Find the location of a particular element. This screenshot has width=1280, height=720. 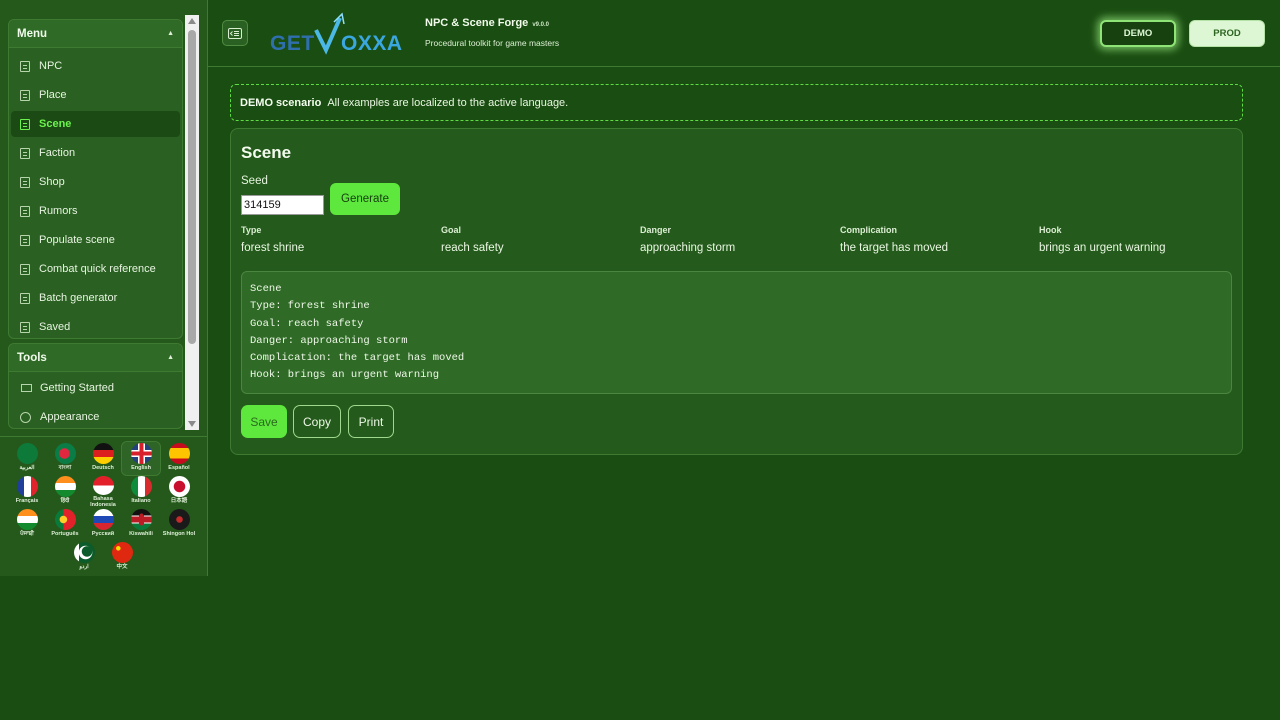

scroll-up-icon is located at coordinates (192, 21).